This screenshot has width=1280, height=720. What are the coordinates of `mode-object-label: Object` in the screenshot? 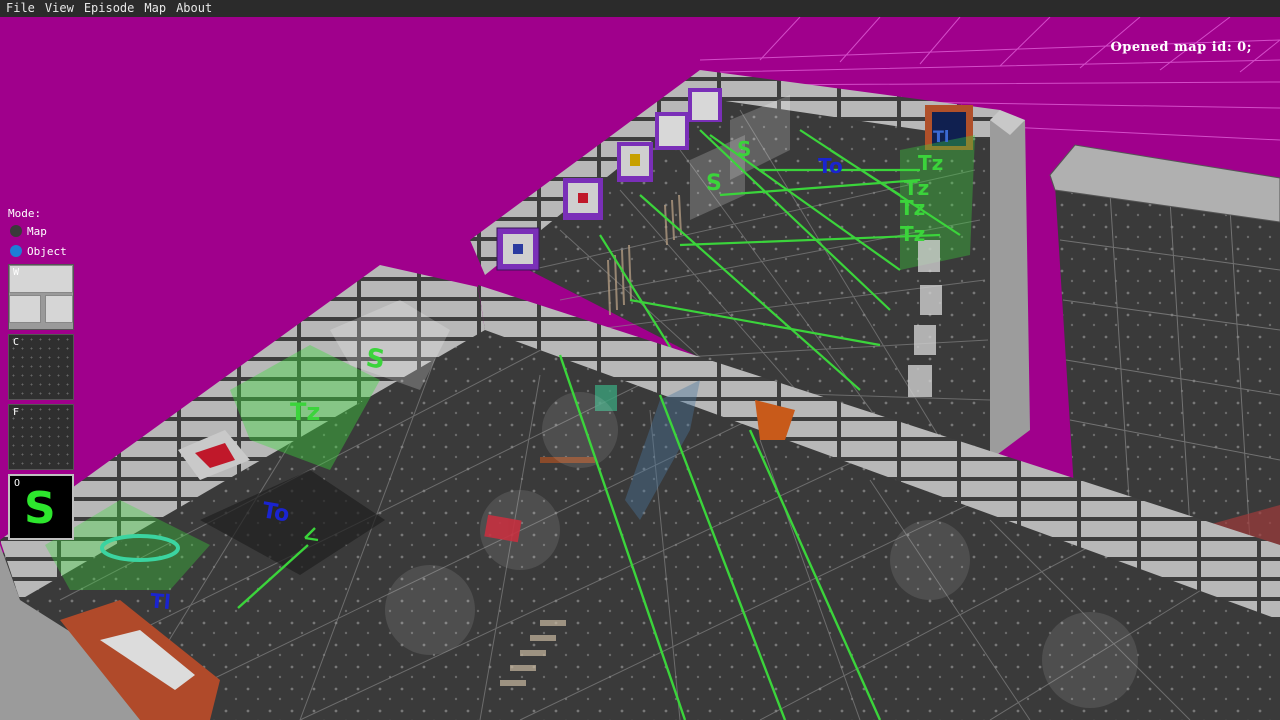 It's located at (47, 251).